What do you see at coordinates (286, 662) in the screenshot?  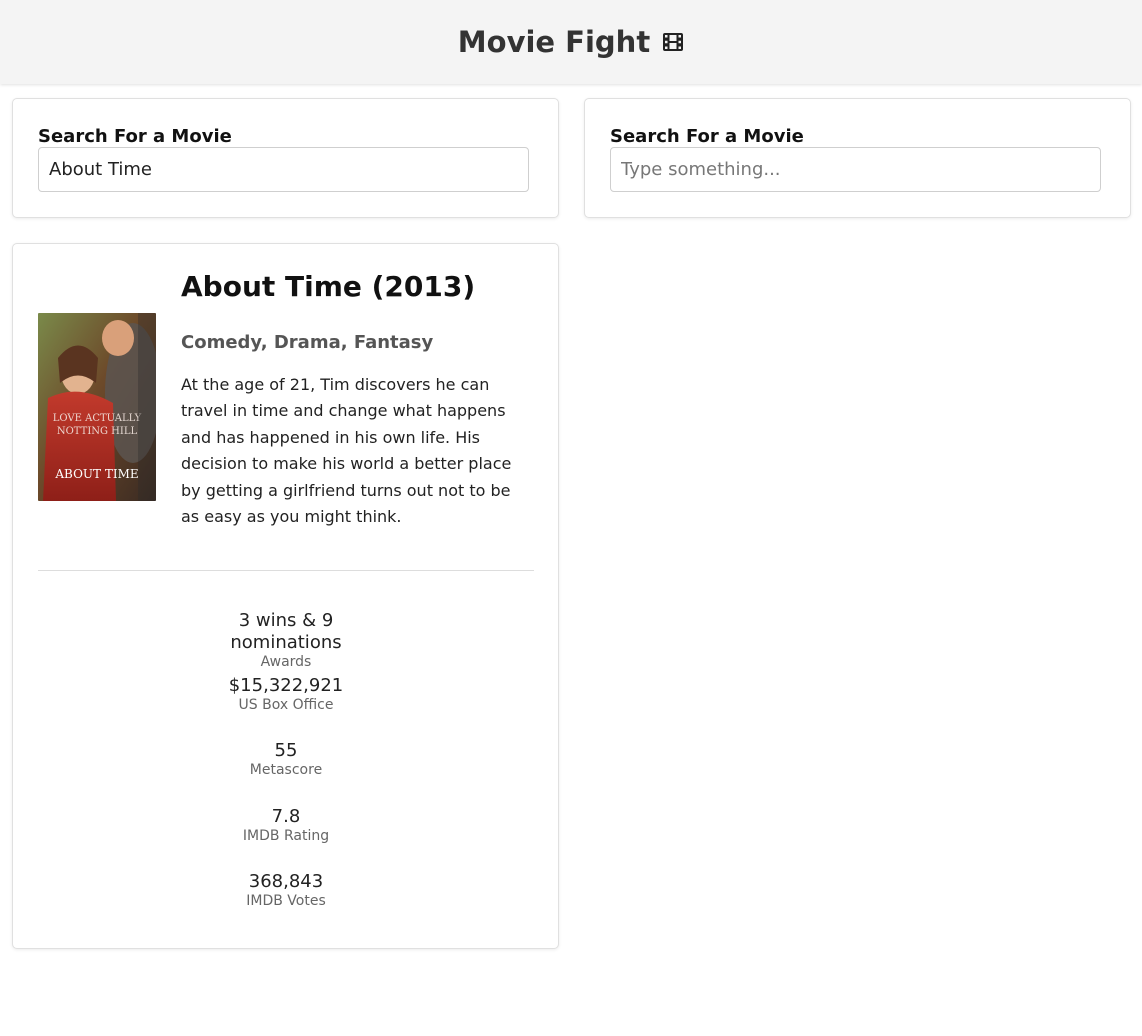 I see `stat-label: Awards` at bounding box center [286, 662].